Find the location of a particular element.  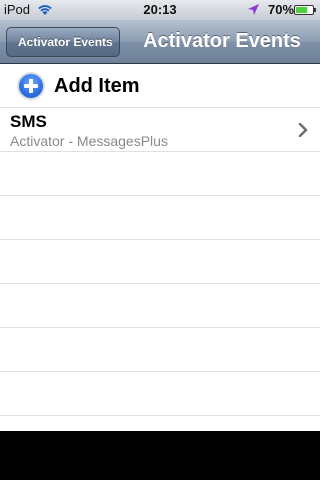

list-item-subtitle: Activator - MessagesPlus is located at coordinates (89, 141).